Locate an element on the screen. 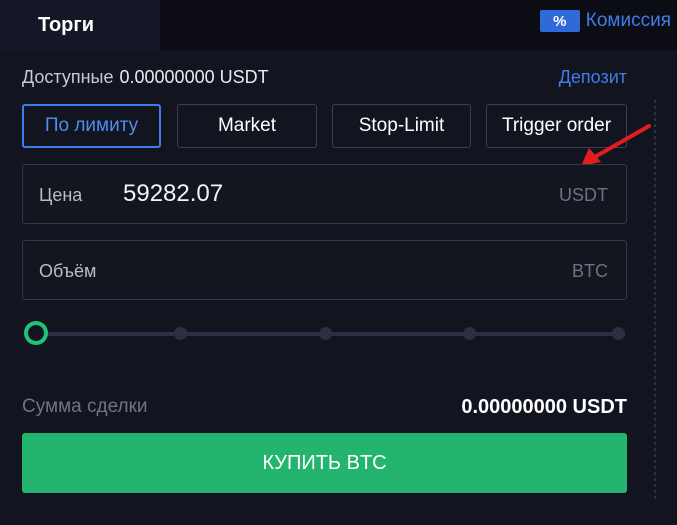  order-type-label: По лимиту is located at coordinates (91, 125).